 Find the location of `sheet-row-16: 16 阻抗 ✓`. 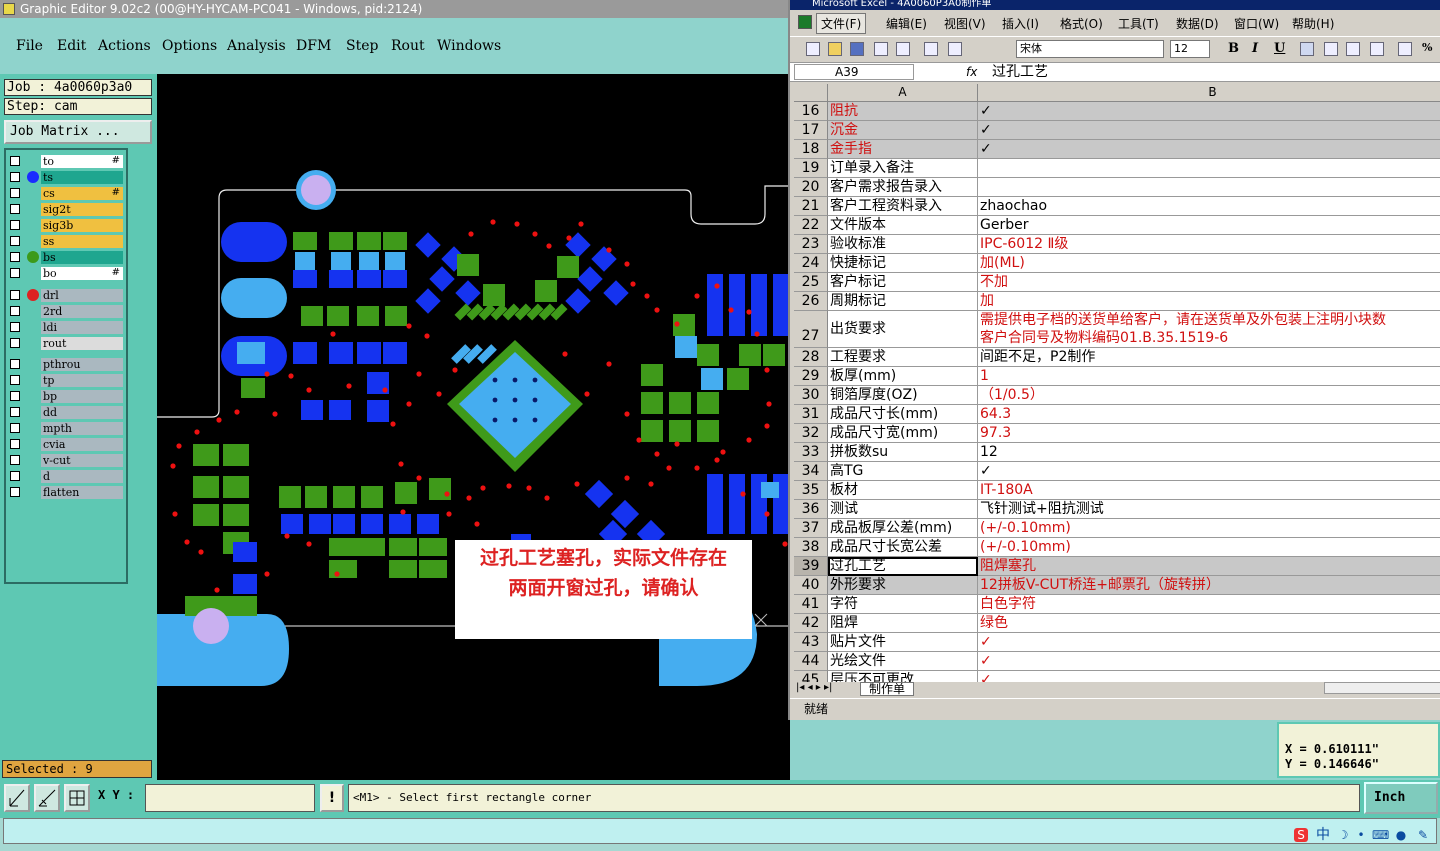

sheet-row-16: 16 阻抗 ✓ is located at coordinates (1117, 111).